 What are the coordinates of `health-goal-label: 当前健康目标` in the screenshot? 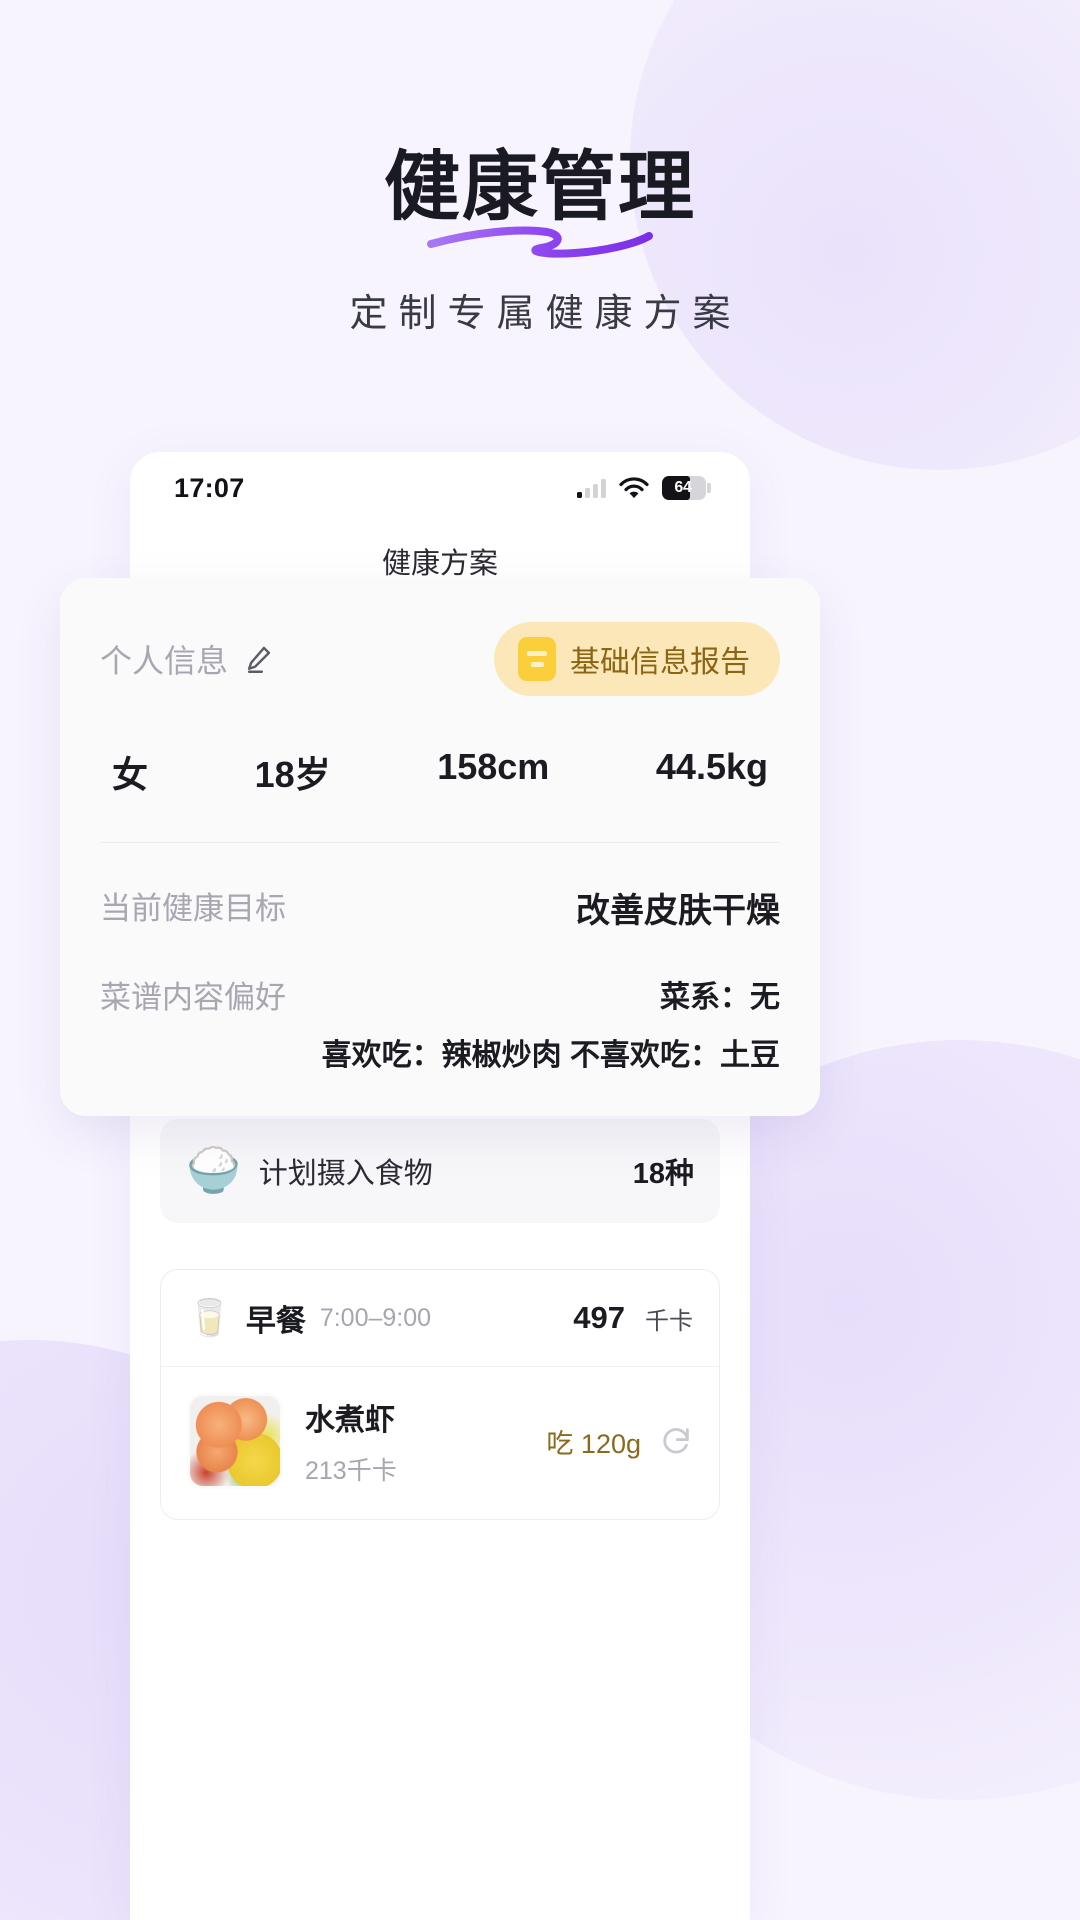 It's located at (193, 908).